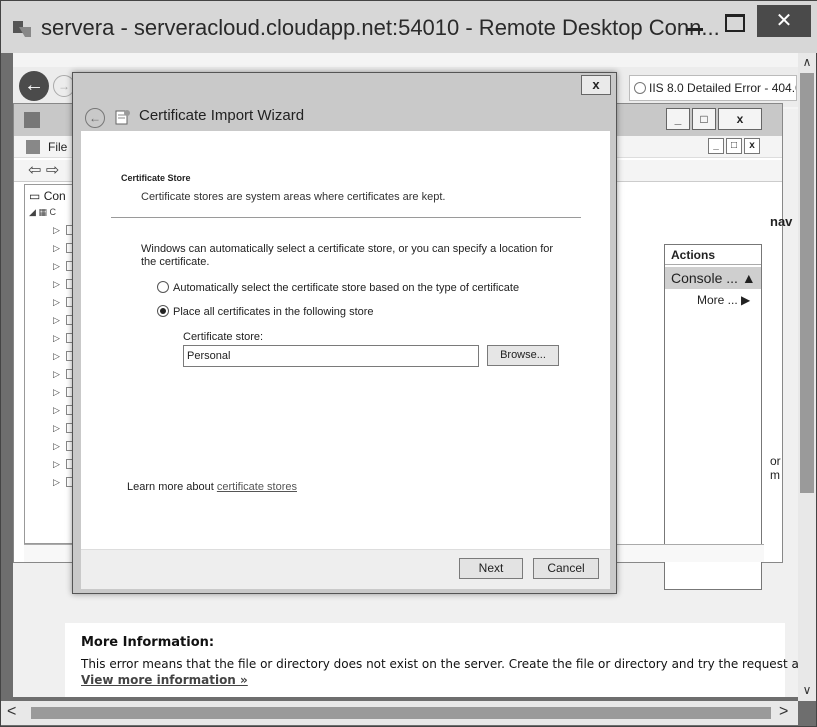 The height and width of the screenshot is (727, 817). I want to click on close-button: ✕, so click(784, 21).